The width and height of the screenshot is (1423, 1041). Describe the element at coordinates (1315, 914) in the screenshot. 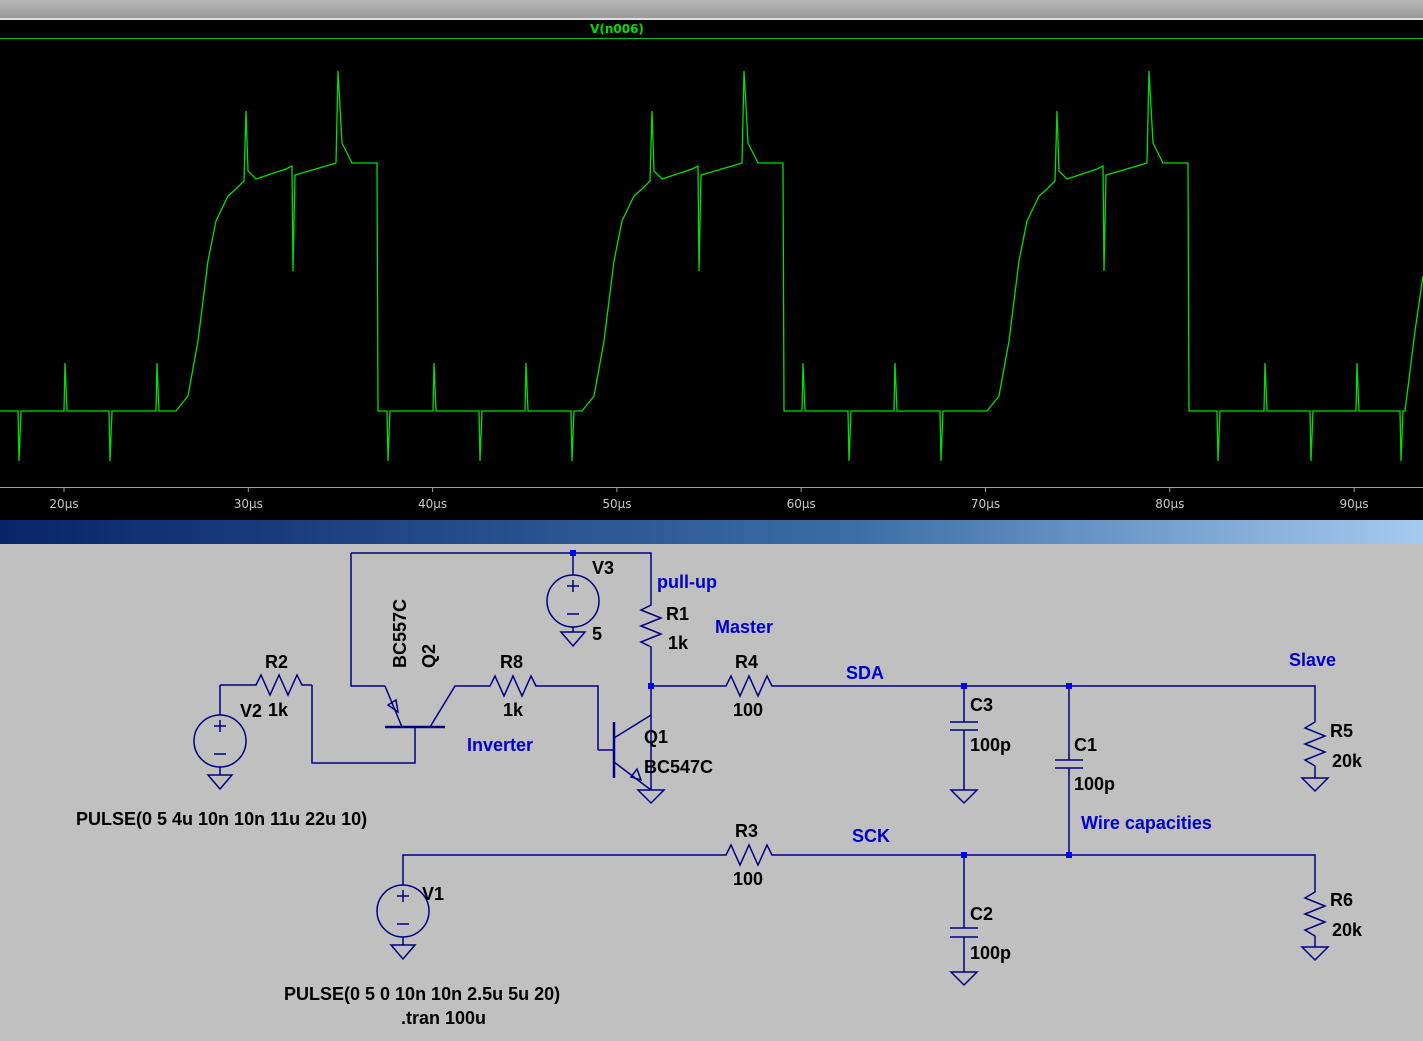

I see `r6-symbol` at that location.